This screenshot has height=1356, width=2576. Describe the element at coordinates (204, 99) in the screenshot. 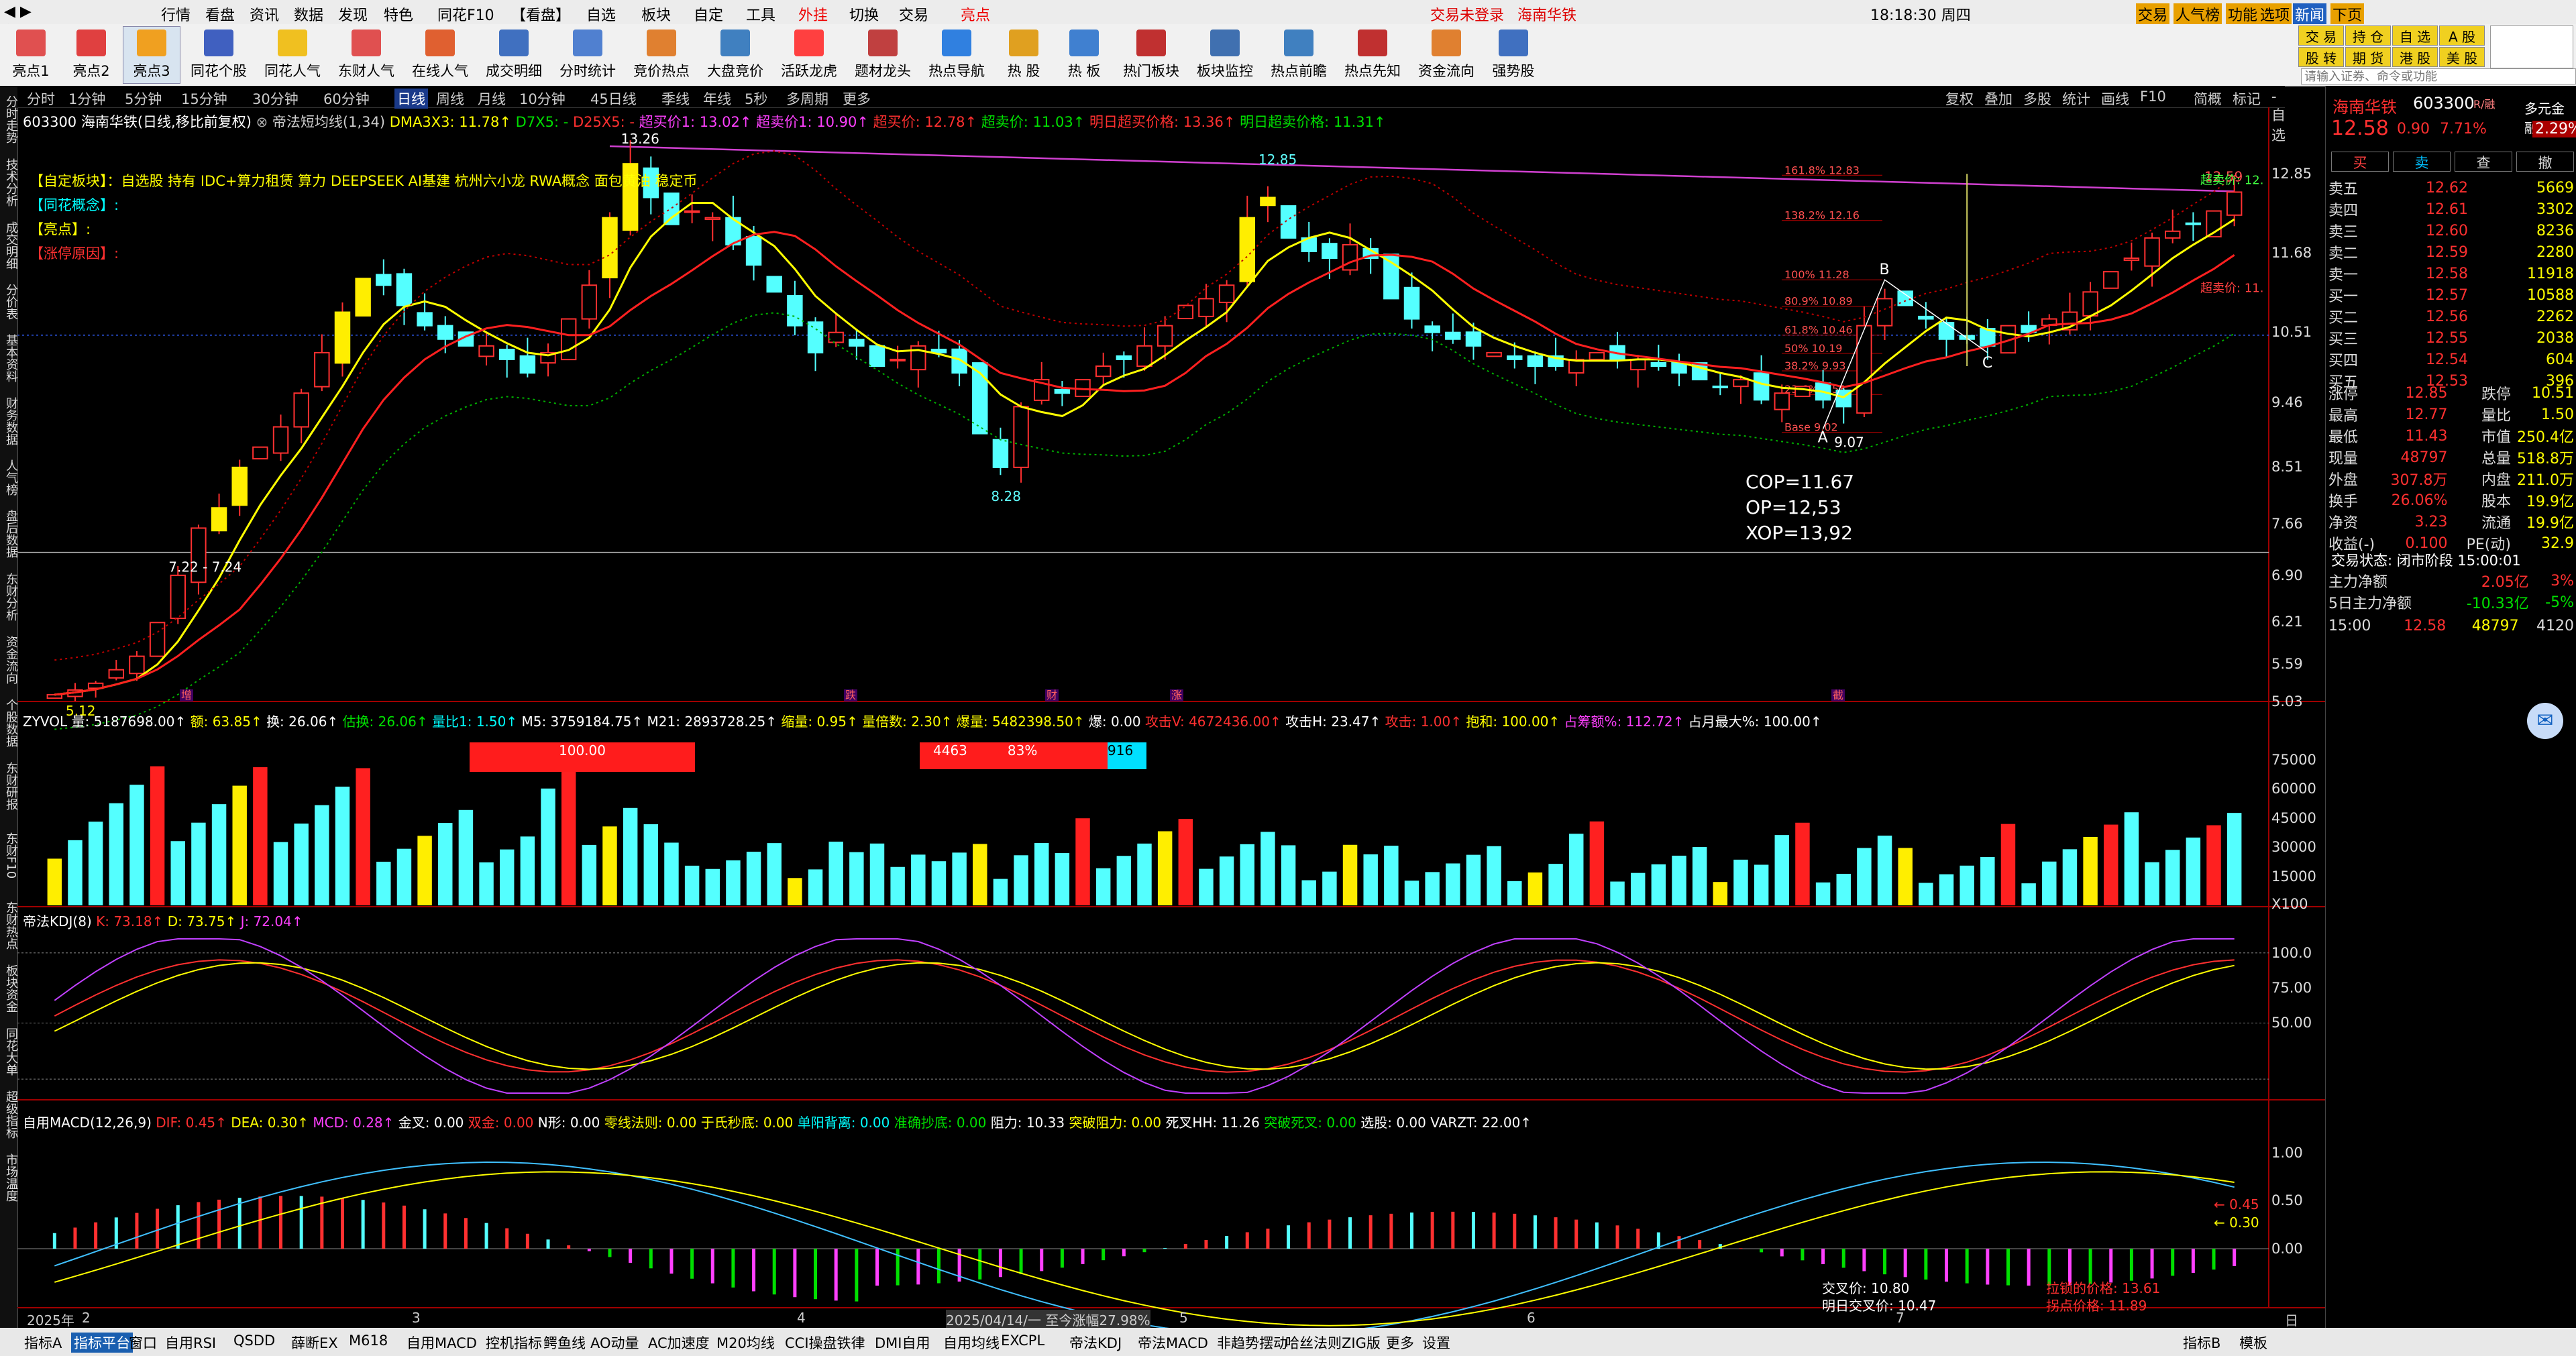

I see `period-tab: 15分钟` at that location.